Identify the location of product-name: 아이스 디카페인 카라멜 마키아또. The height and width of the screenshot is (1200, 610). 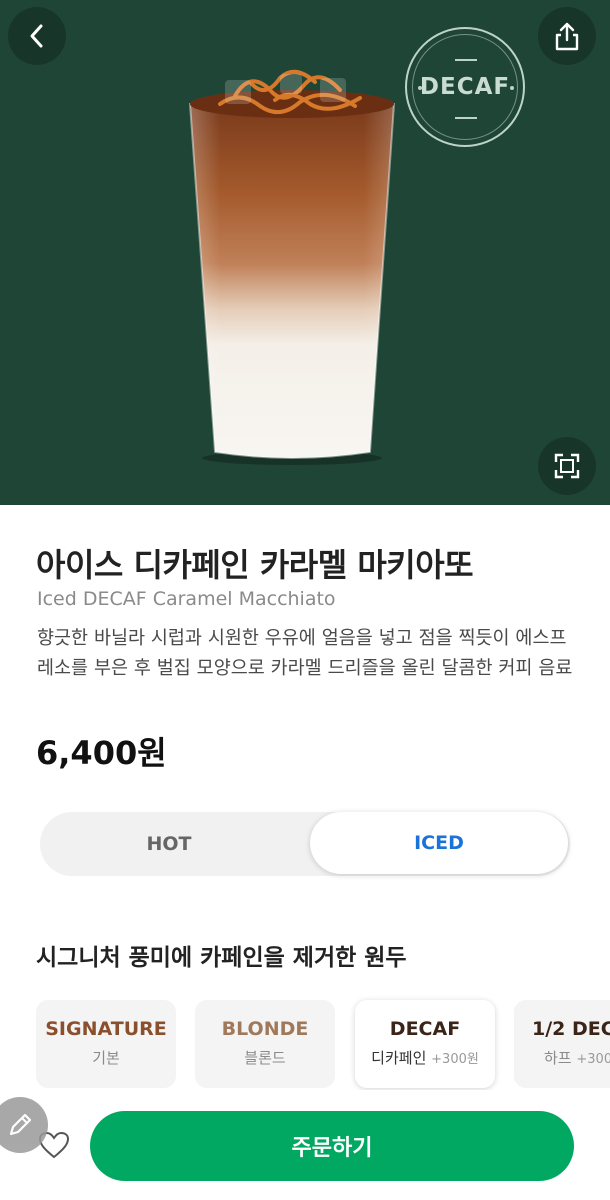
(255, 565).